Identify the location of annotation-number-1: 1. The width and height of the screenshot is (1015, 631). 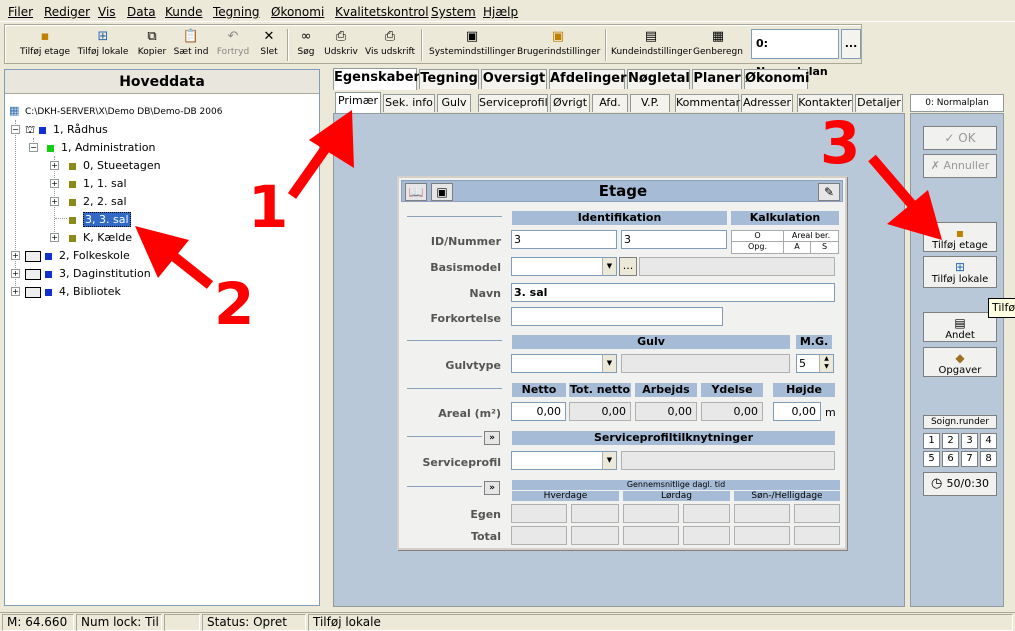
(268, 207).